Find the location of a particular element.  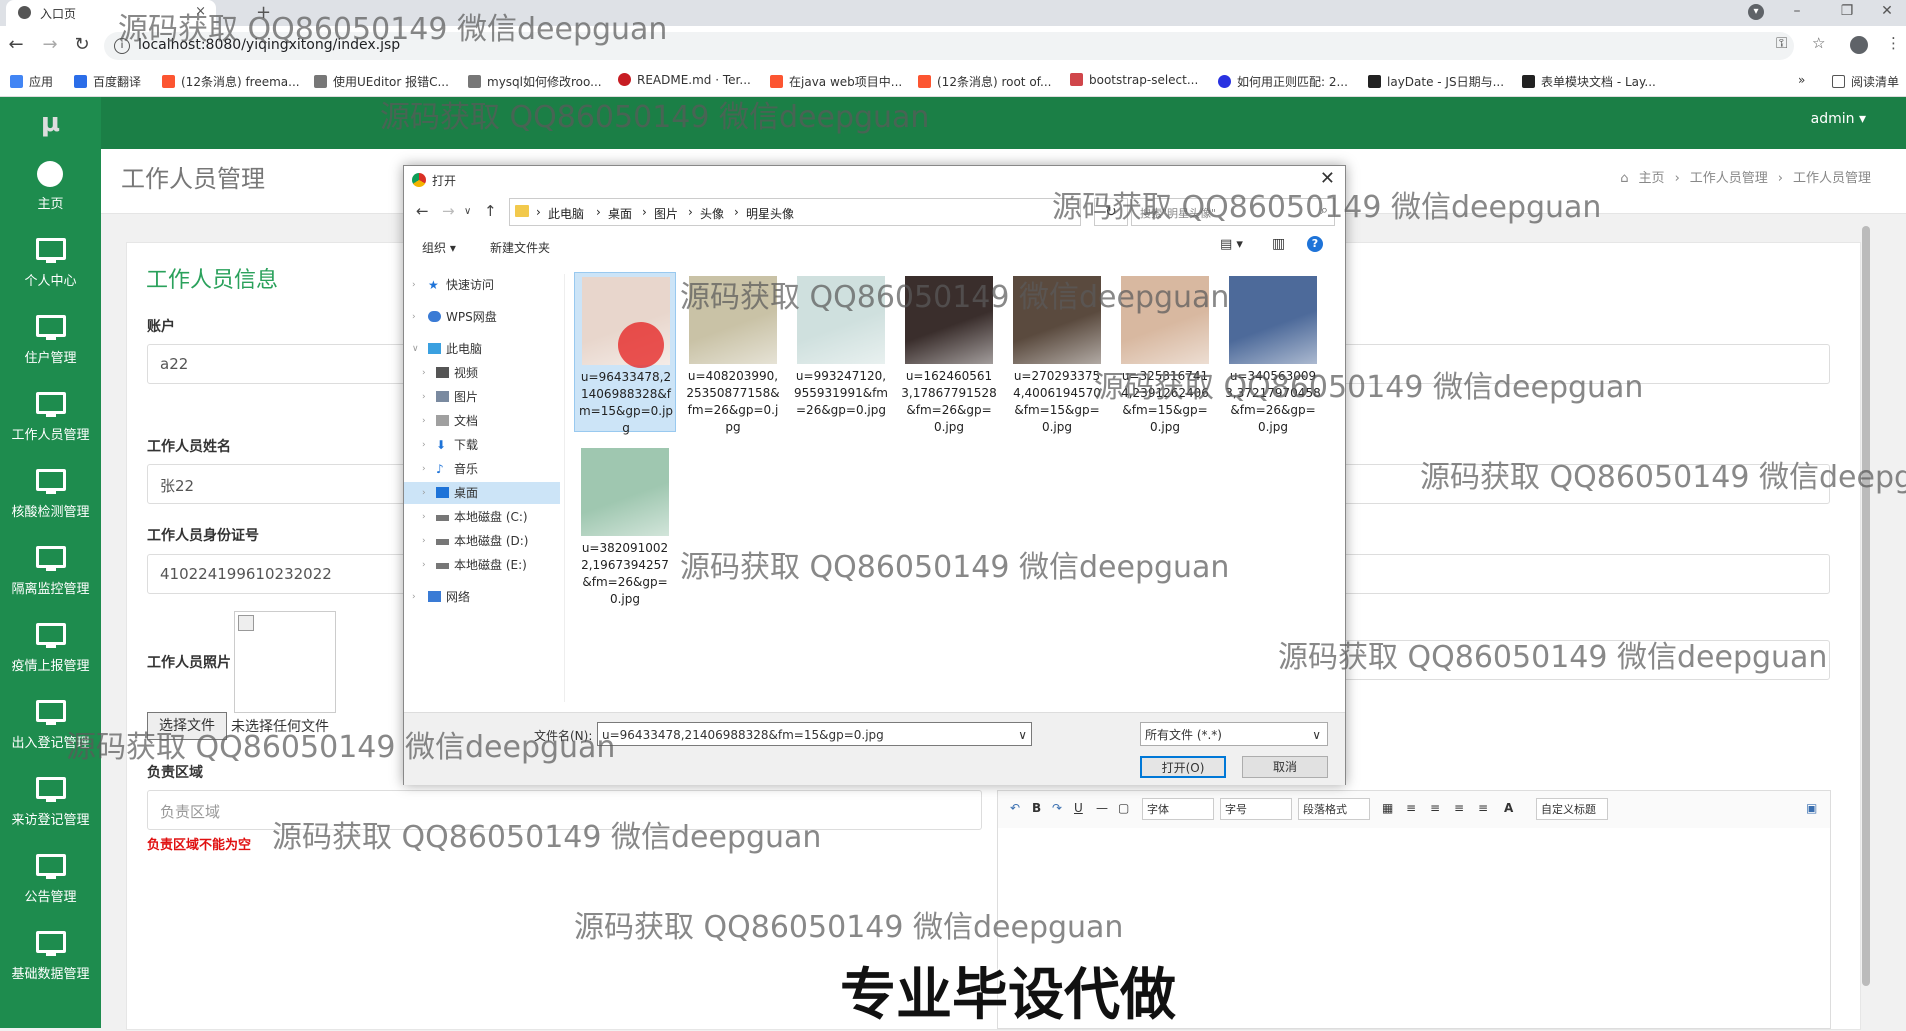

idcard-label: 工作人员身份证号 is located at coordinates (203, 536).